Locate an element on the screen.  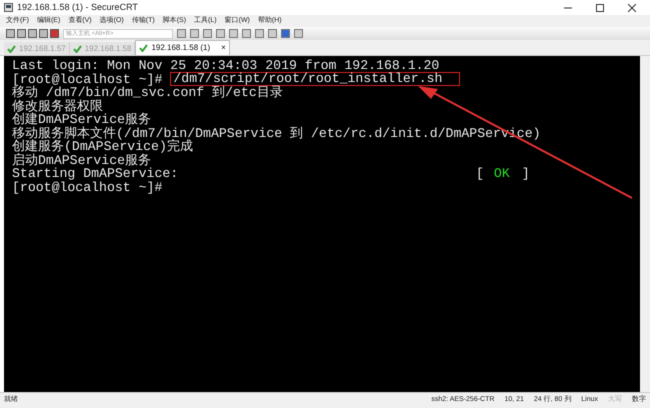
terminal-line: Last login: Mon Nov 25 20:34:03 2019 from 192.168.1.20 is located at coordinates (226, 65).